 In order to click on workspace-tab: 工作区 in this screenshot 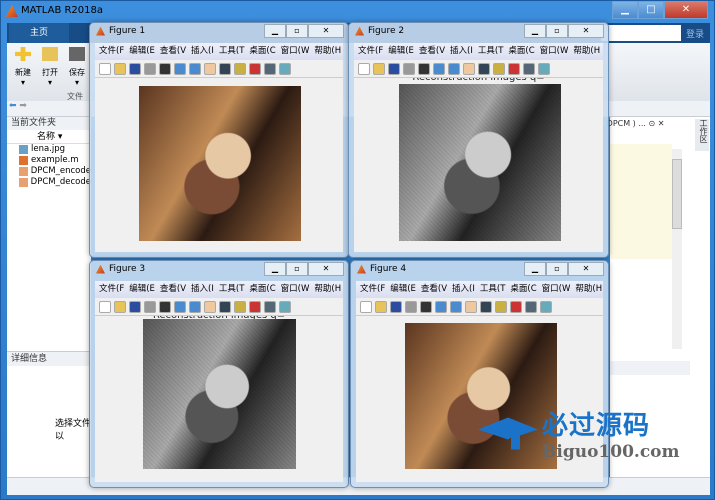, I will do `click(702, 135)`.